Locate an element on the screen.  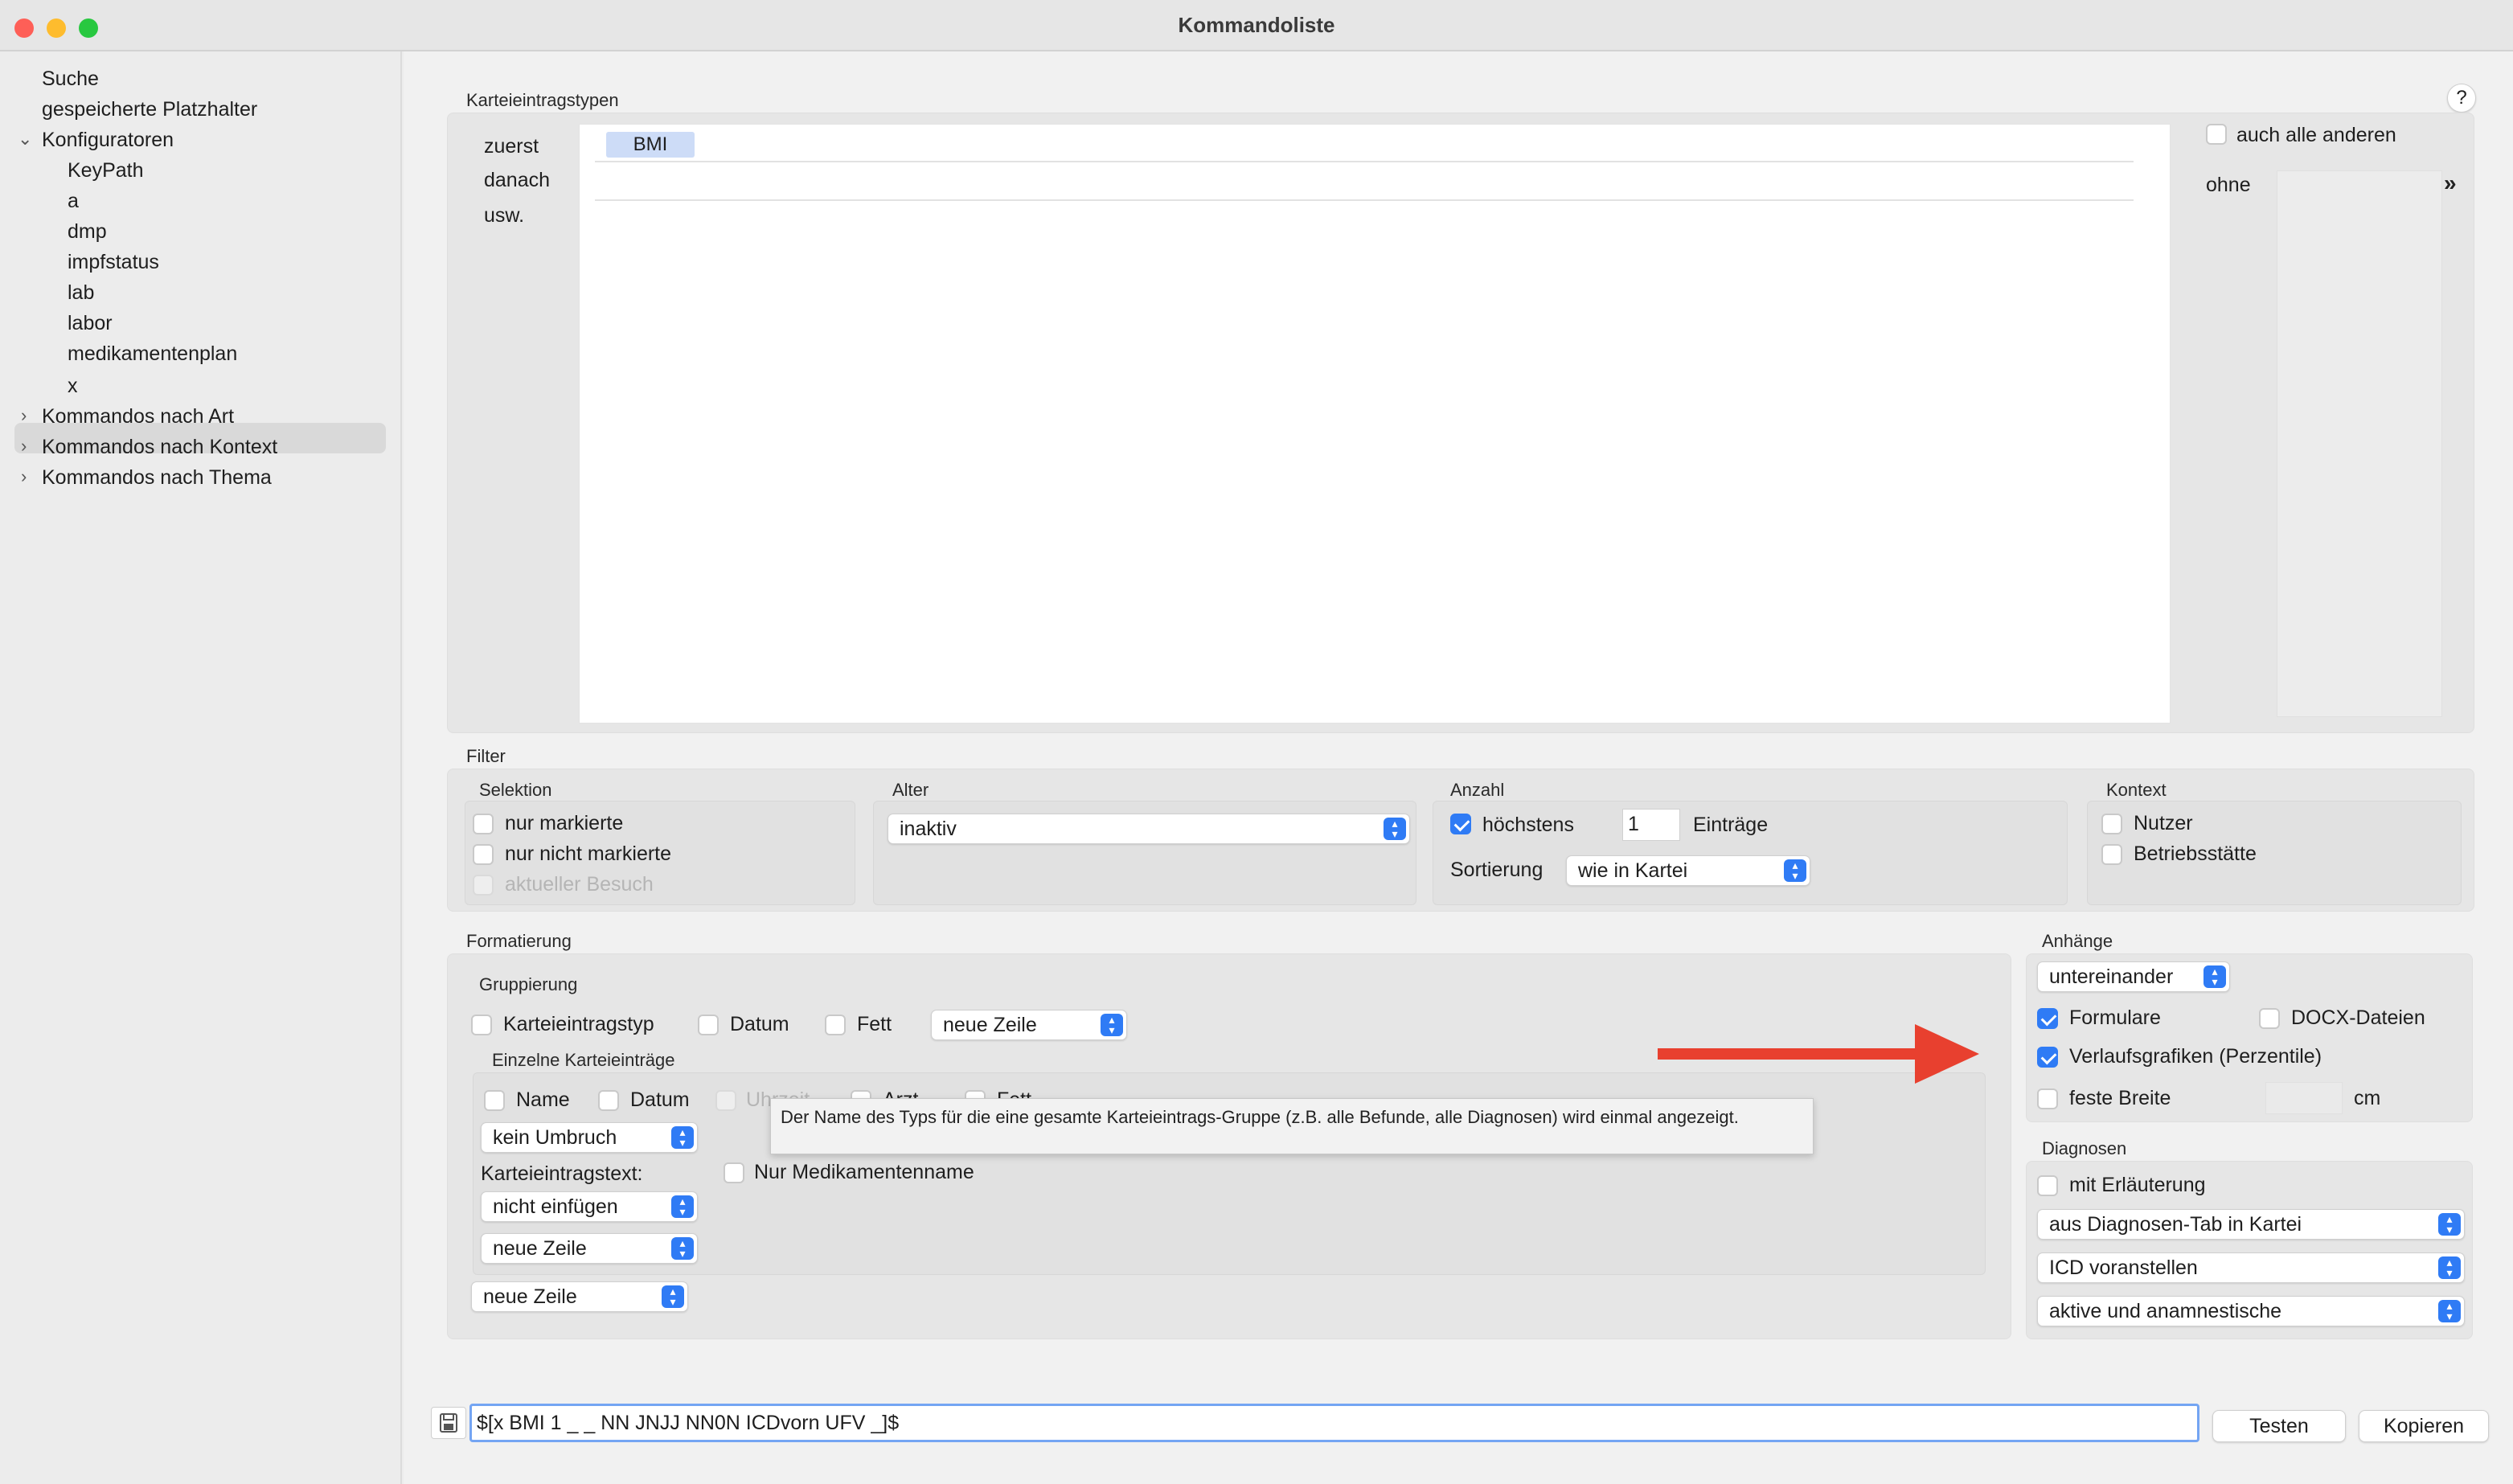
types-row-label-then: danach is located at coordinates (517, 180).